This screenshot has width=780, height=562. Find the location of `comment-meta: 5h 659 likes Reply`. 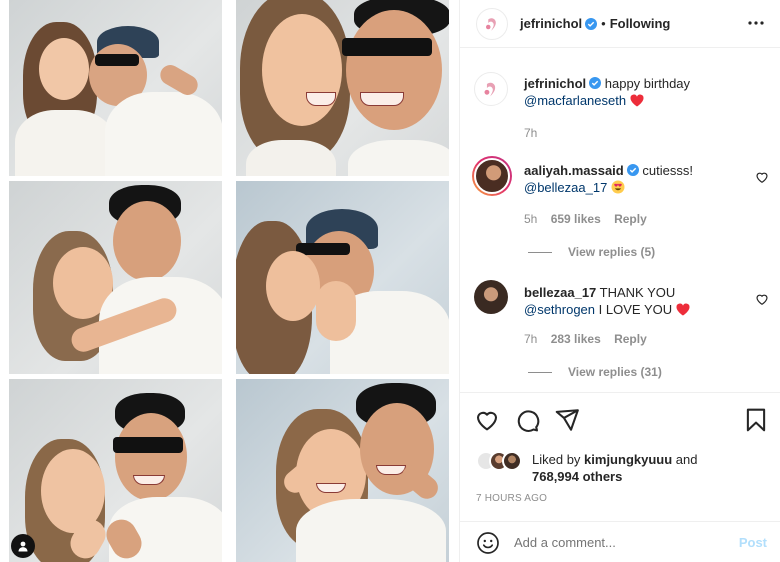

comment-meta: 5h 659 likes Reply is located at coordinates (590, 219).